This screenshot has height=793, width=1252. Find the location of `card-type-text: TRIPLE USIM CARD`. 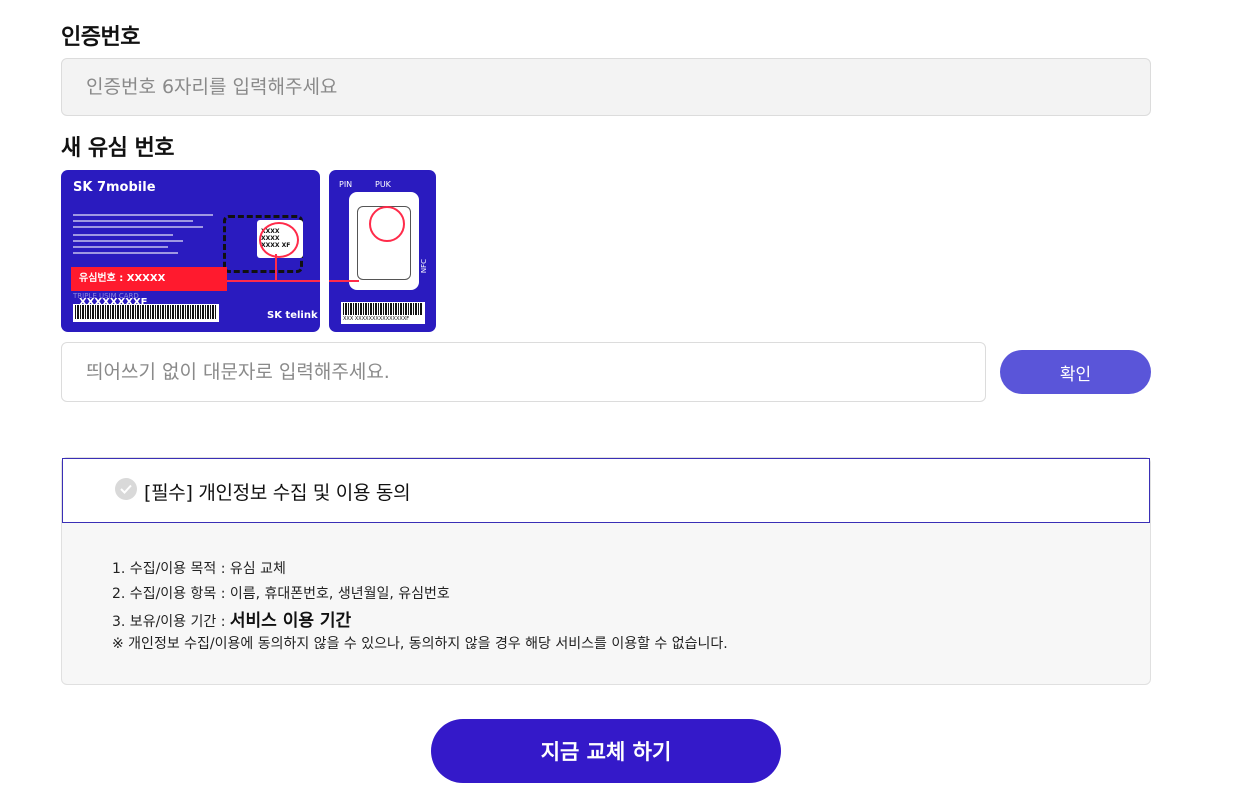

card-type-text: TRIPLE USIM CARD is located at coordinates (106, 296).